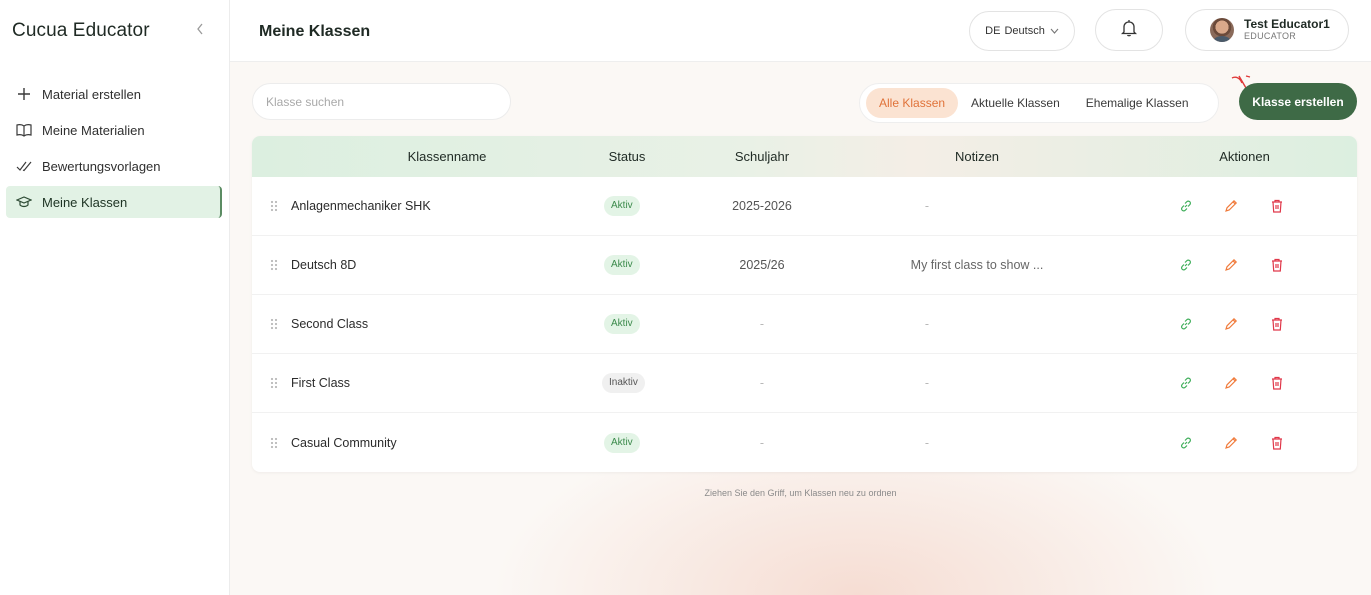 The height and width of the screenshot is (595, 1371). What do you see at coordinates (1298, 101) in the screenshot?
I see `create-class-button: Klasse erstellen` at bounding box center [1298, 101].